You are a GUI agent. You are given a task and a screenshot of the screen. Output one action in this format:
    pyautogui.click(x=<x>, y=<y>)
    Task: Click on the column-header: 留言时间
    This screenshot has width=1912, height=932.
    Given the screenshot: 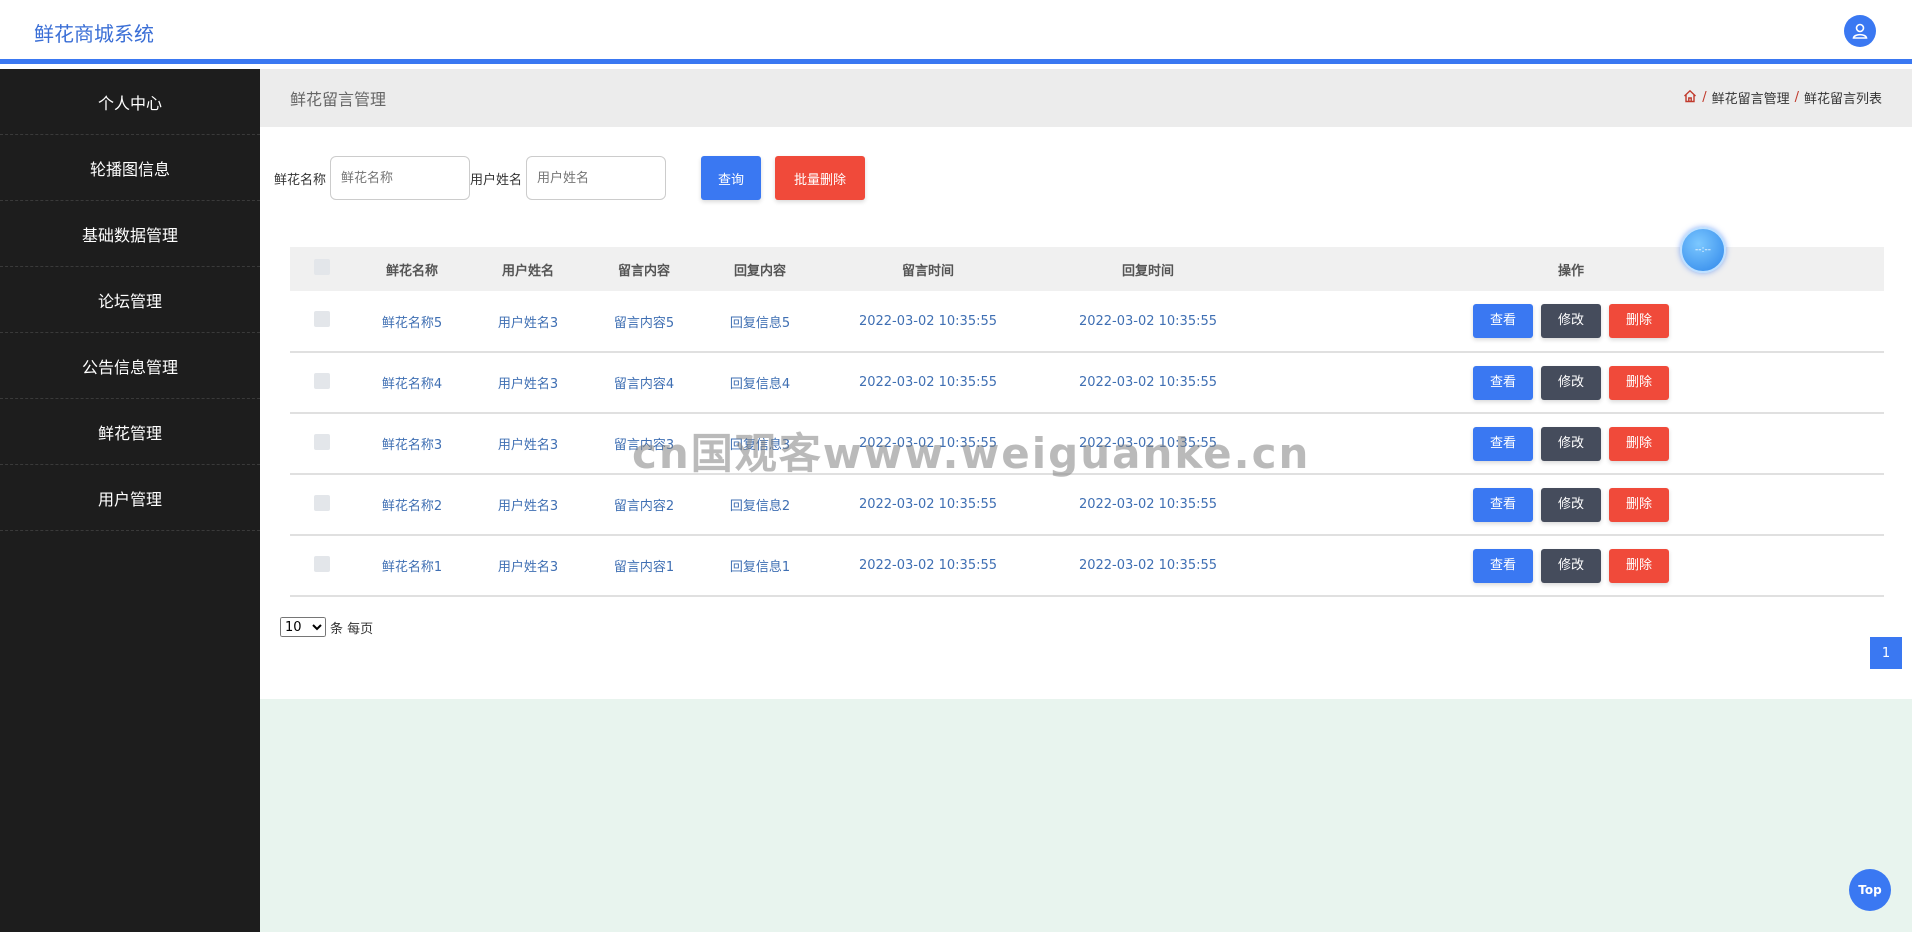 What is the action you would take?
    pyautogui.click(x=928, y=269)
    